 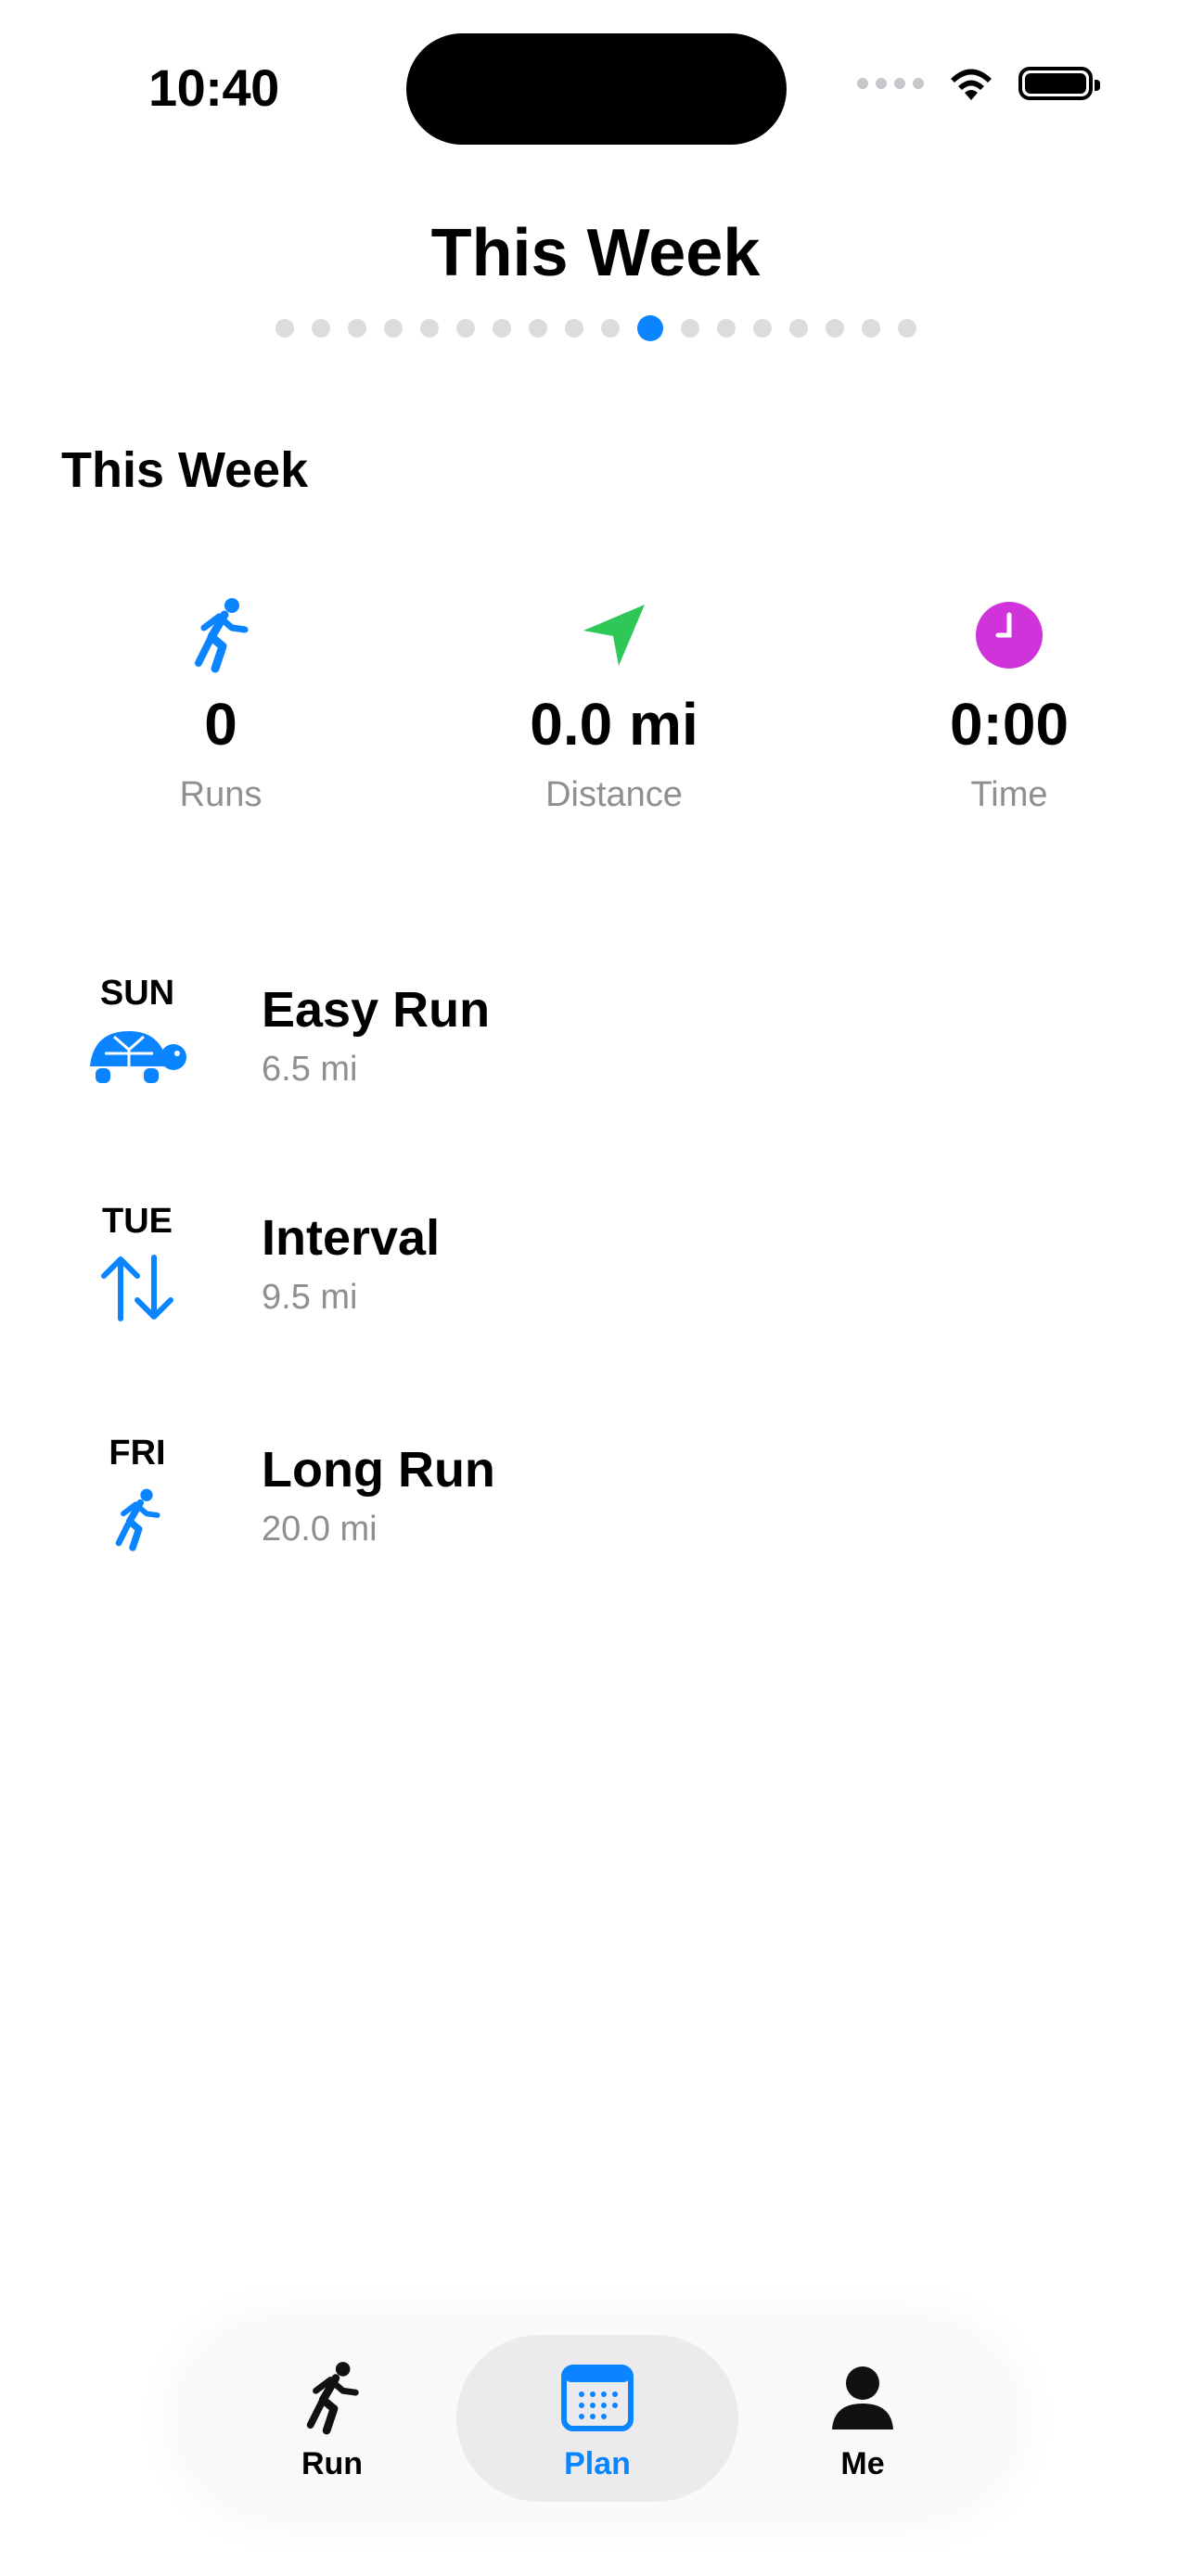 I want to click on tab-run: Run, so click(x=332, y=2419).